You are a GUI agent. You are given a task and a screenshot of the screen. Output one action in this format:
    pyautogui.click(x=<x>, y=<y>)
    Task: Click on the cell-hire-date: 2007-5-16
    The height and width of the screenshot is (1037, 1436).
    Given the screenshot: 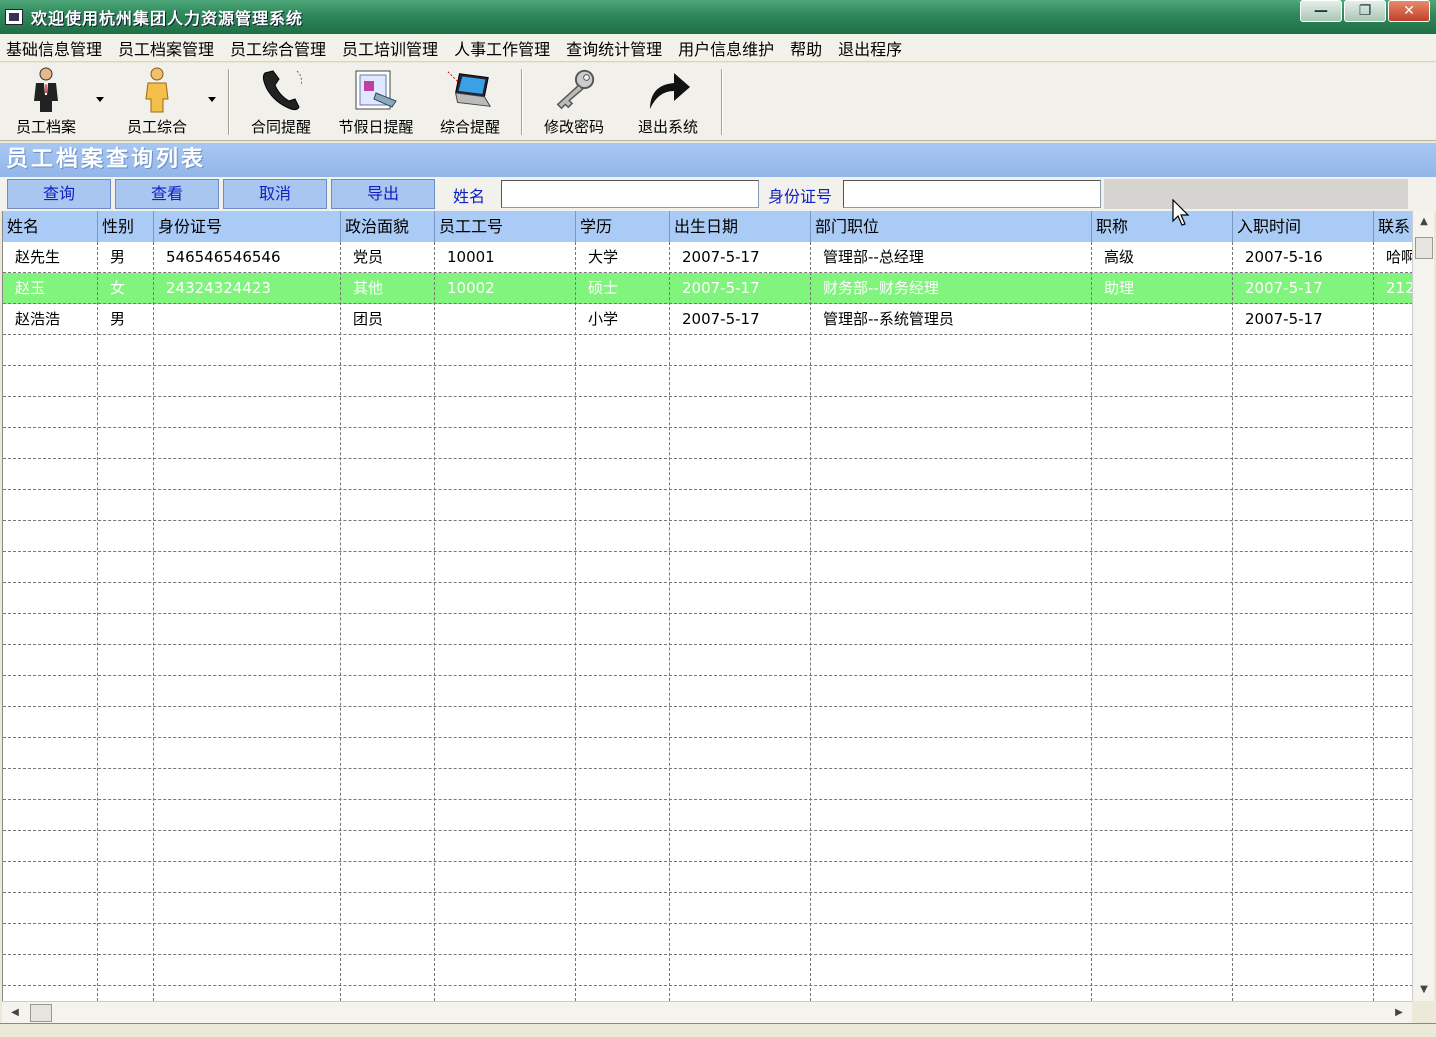 What is the action you would take?
    pyautogui.click(x=1284, y=257)
    